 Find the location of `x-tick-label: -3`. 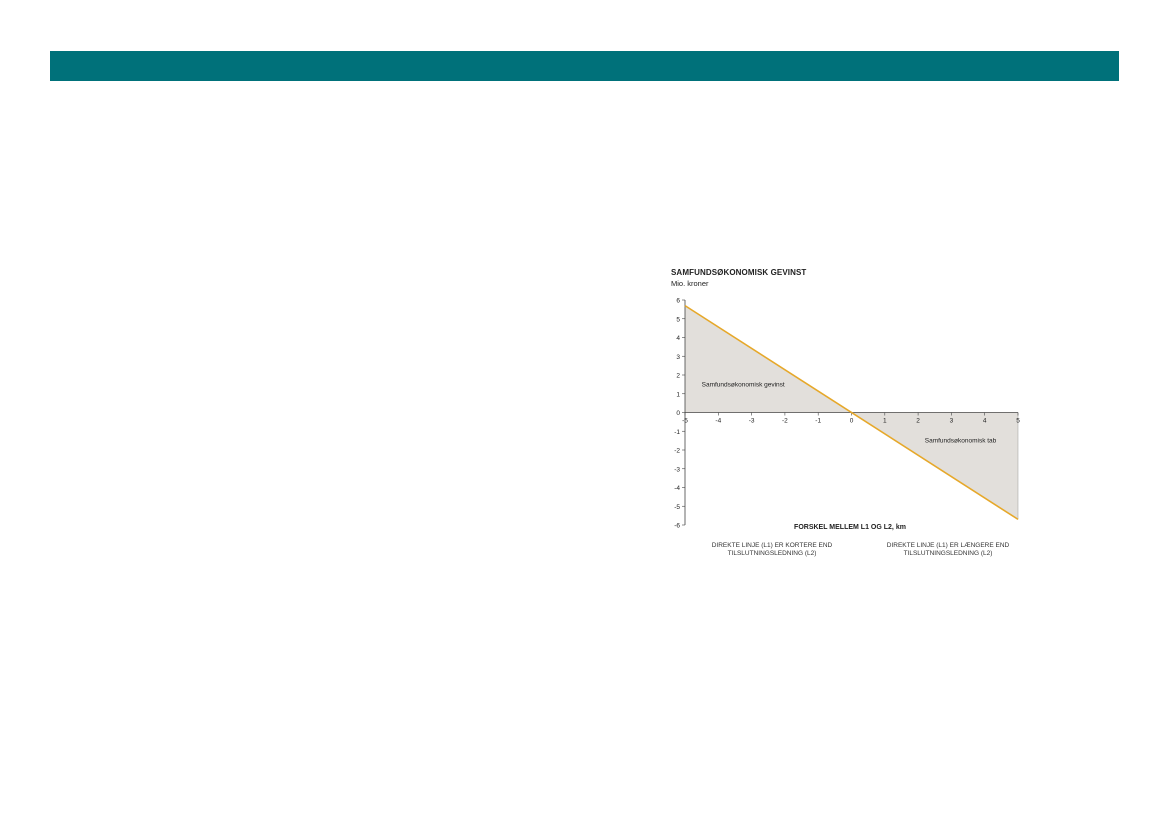

x-tick-label: -3 is located at coordinates (752, 421).